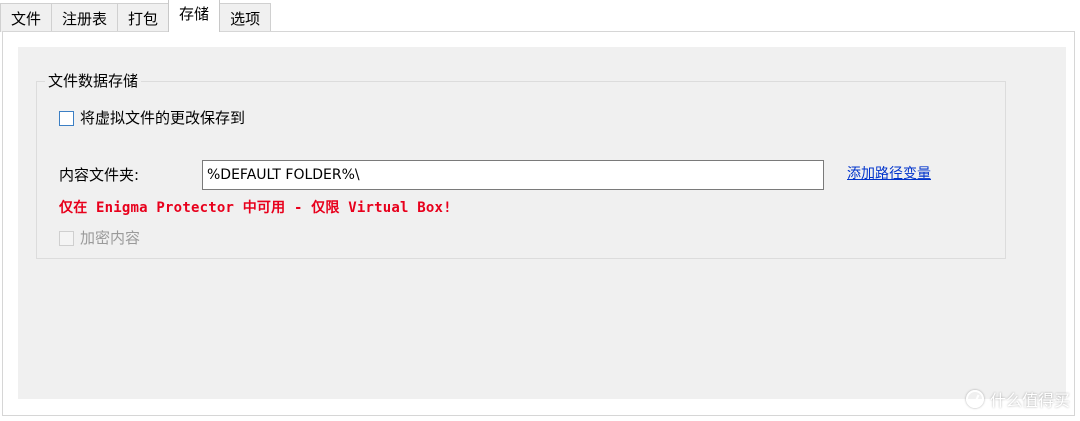 This screenshot has width=1080, height=421. Describe the element at coordinates (889, 174) in the screenshot. I see `add-path-variable-link: 添加路径变量` at that location.